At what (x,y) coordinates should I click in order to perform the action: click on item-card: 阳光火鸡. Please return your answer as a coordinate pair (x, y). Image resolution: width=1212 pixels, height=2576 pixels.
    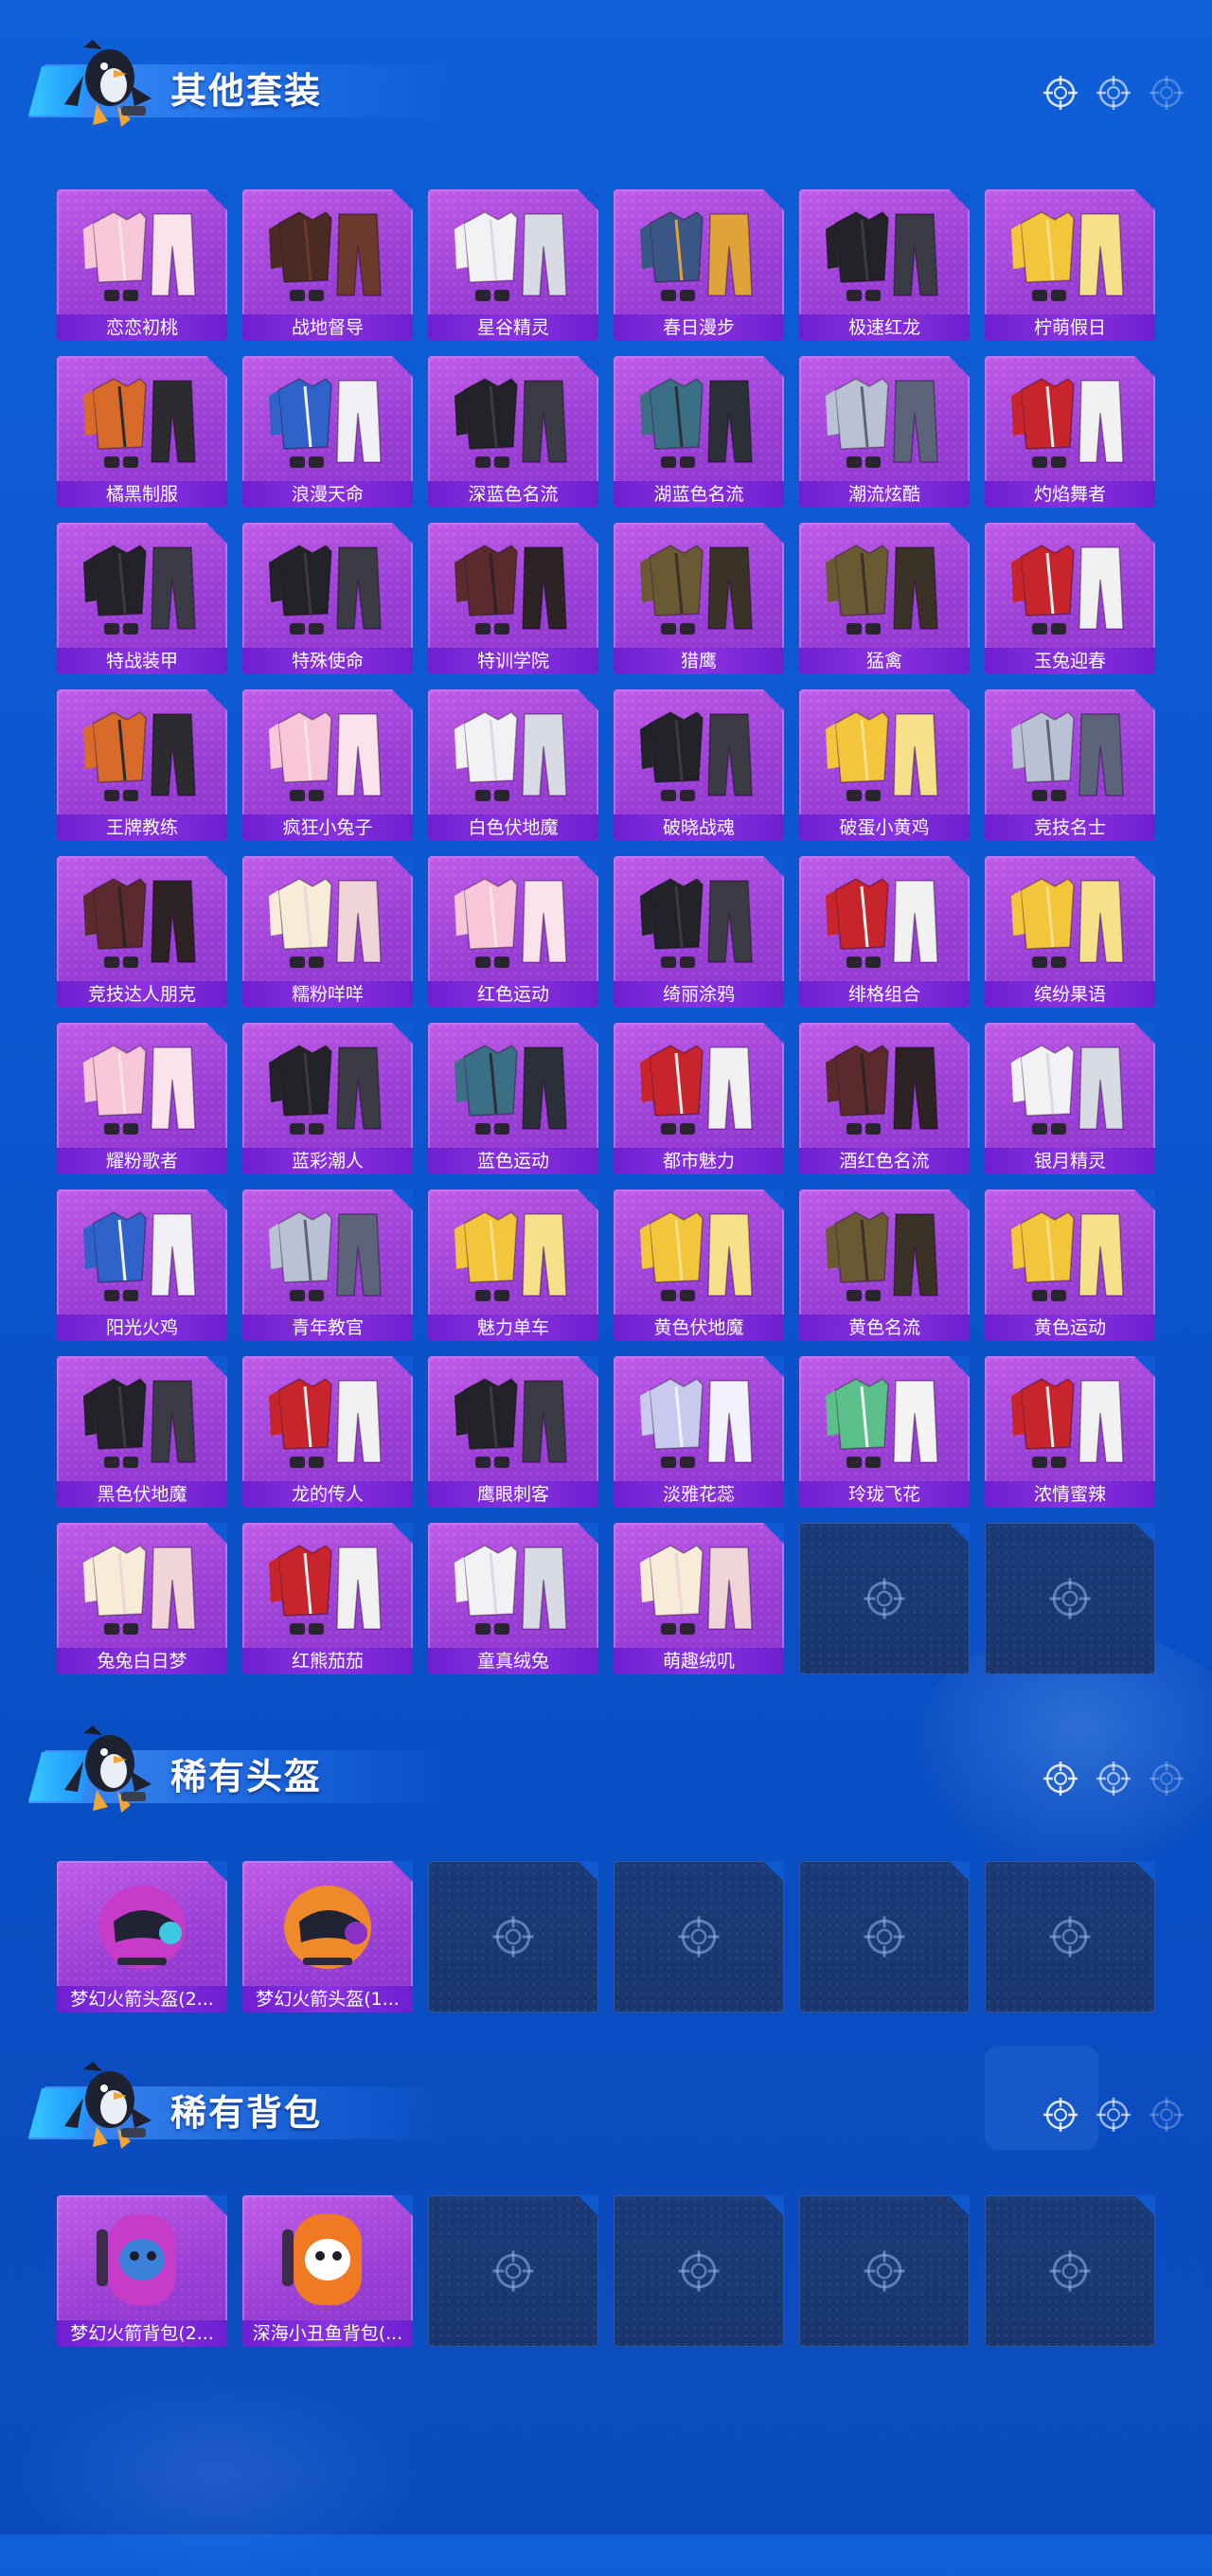
    Looking at the image, I should click on (142, 1265).